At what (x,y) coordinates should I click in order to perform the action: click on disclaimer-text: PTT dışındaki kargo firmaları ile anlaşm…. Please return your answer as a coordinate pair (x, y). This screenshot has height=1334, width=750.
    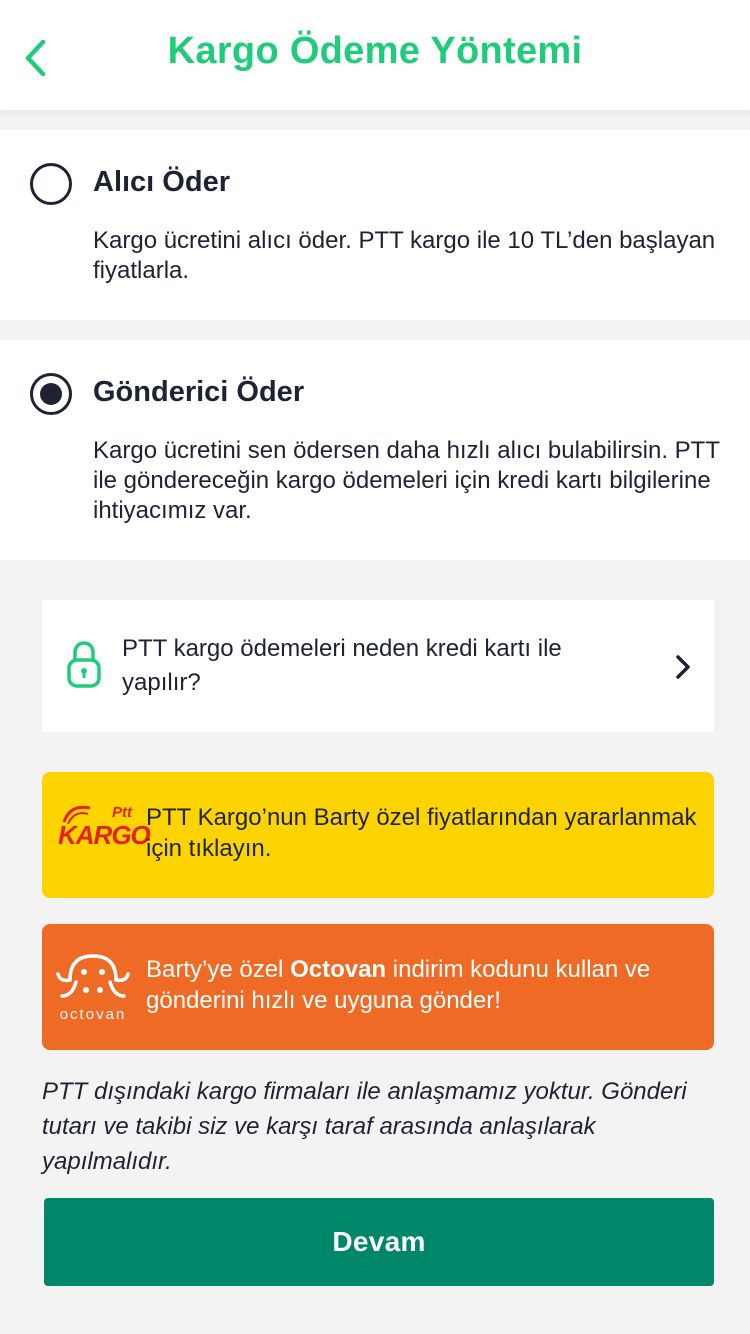
    Looking at the image, I should click on (364, 1126).